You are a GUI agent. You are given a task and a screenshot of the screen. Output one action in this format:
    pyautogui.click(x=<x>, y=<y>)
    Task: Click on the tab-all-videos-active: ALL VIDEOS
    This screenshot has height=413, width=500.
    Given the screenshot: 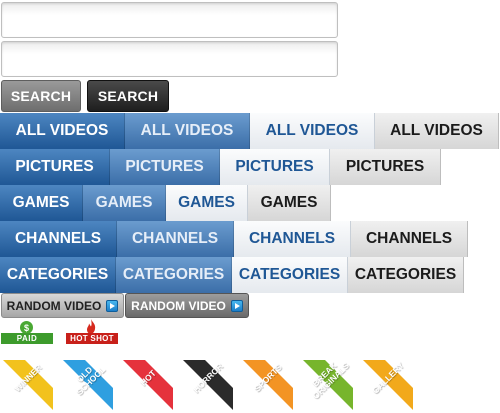 What is the action you would take?
    pyautogui.click(x=62, y=131)
    